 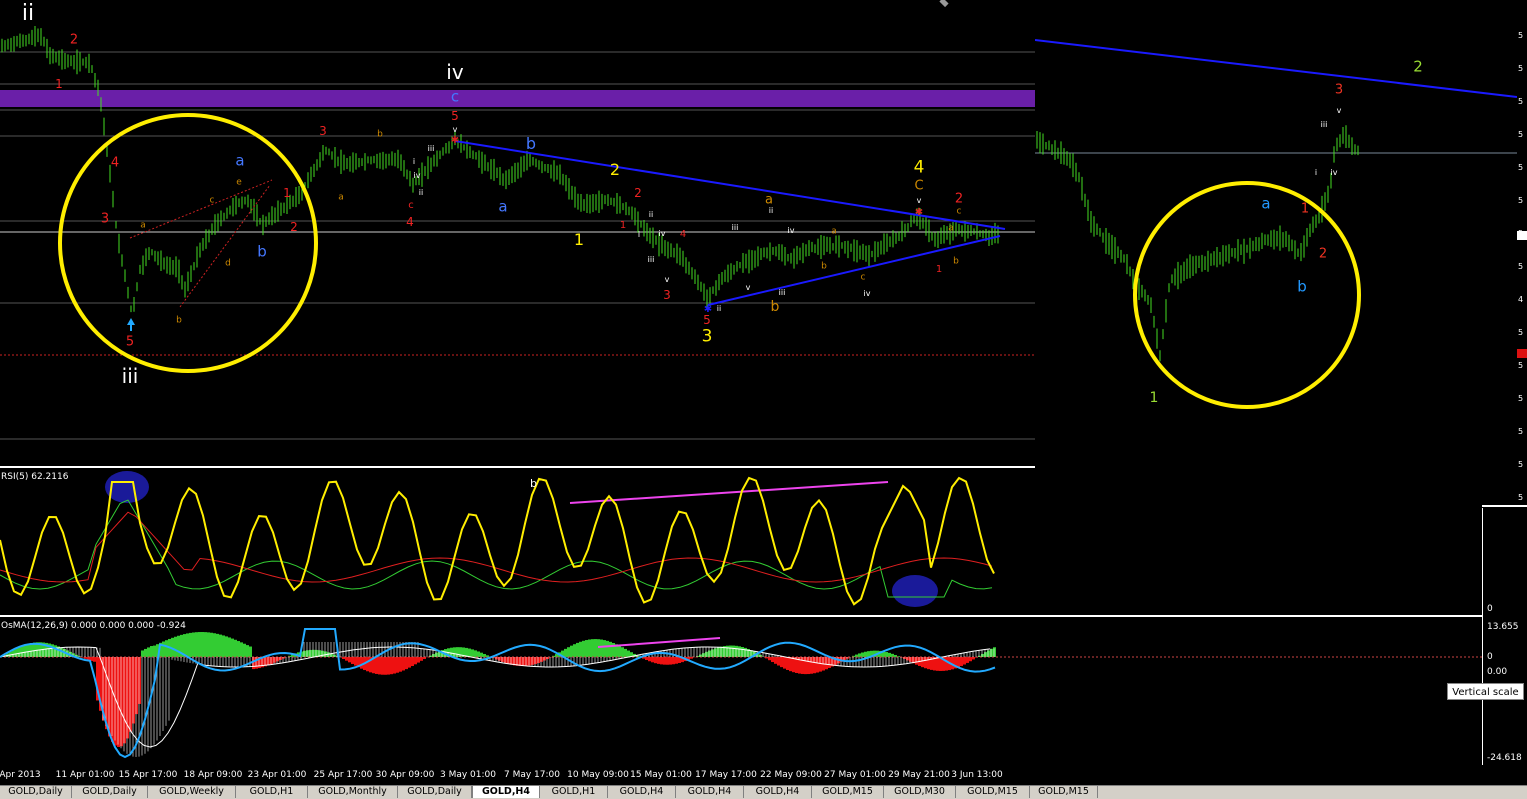 I want to click on current-price-marker, so click(x=1522, y=235).